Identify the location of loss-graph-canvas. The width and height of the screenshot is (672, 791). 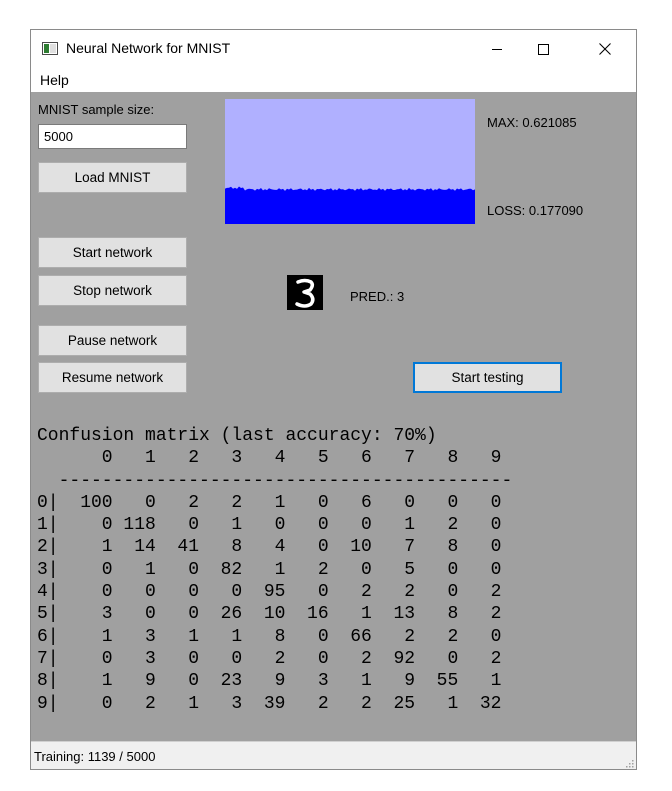
(350, 161).